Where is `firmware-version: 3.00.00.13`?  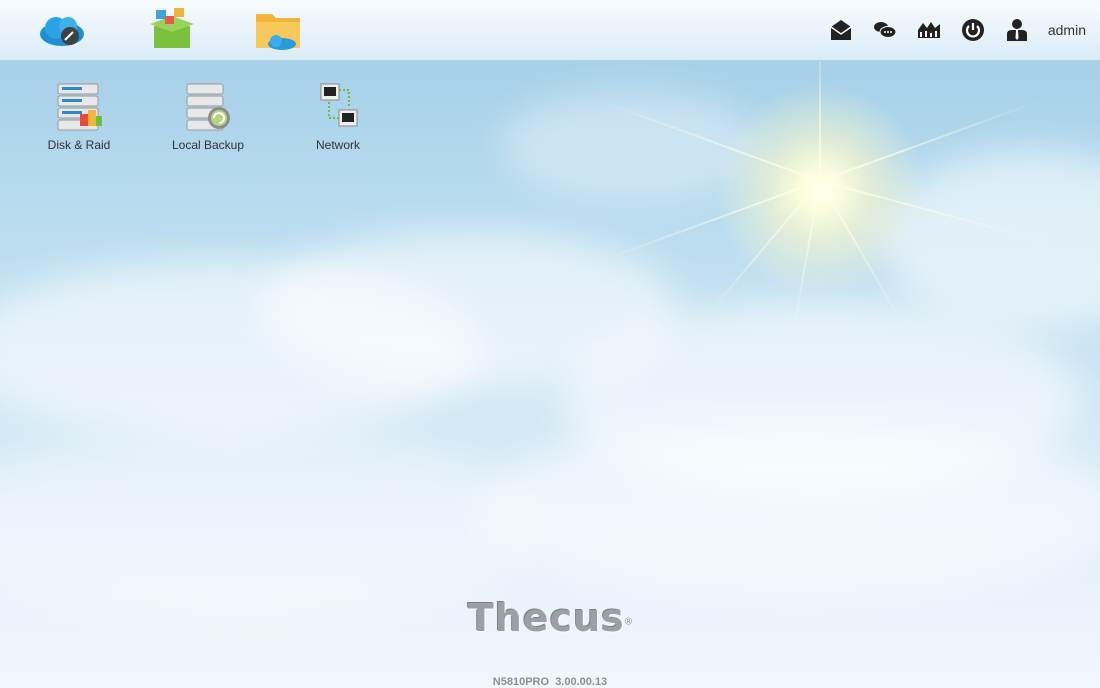 firmware-version: 3.00.00.13 is located at coordinates (581, 682).